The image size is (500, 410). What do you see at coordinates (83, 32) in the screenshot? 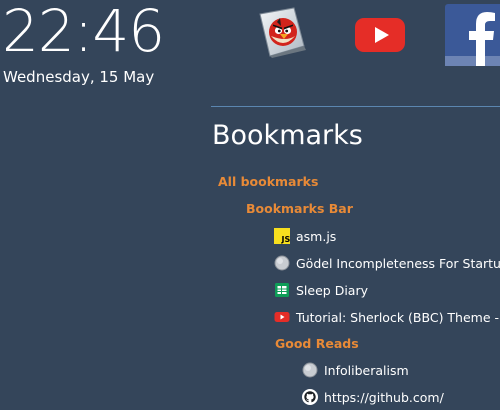
I see `clock-time: 22:46` at bounding box center [83, 32].